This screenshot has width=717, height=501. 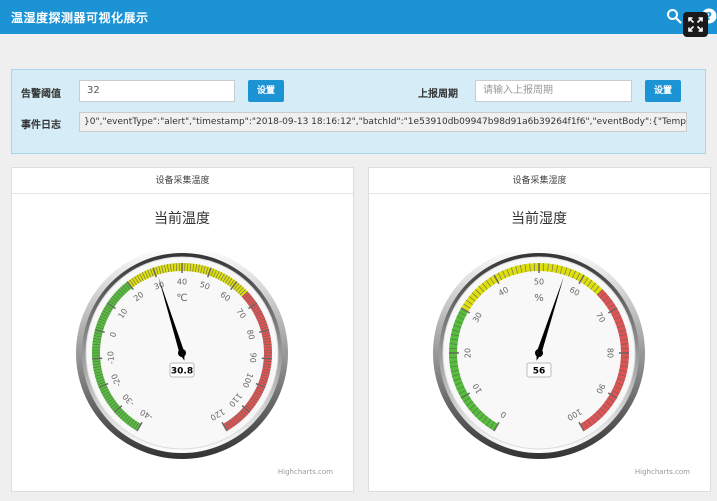 I want to click on search-icon, so click(x=674, y=16).